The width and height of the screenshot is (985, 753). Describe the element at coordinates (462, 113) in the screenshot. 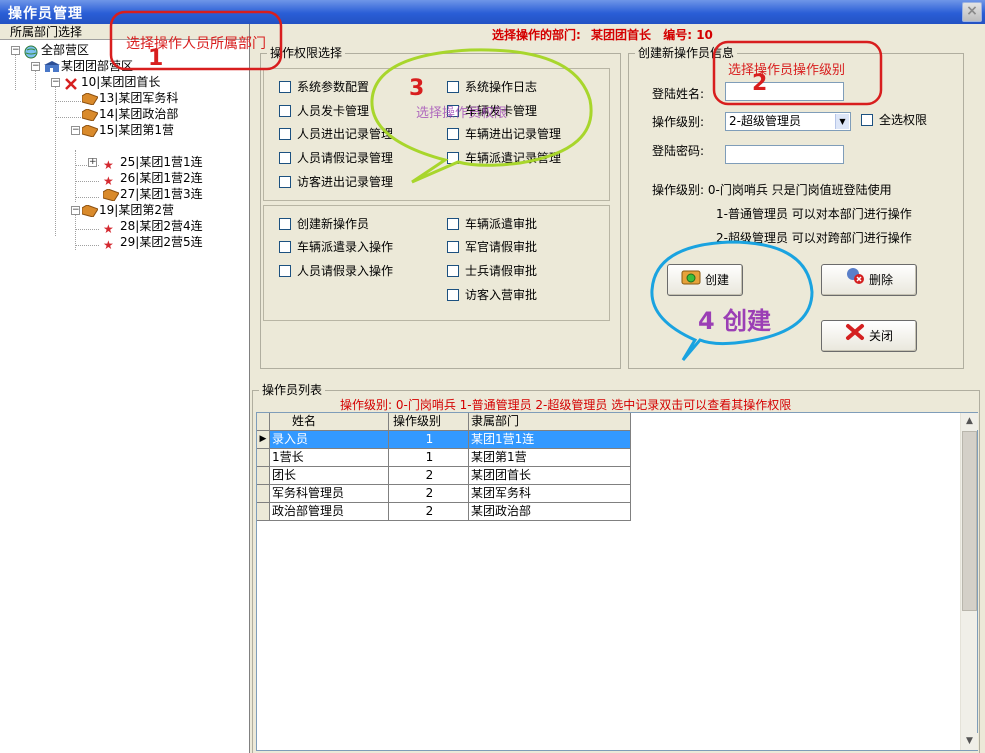

I see `annotation-3-text: 选择操作员权限` at that location.